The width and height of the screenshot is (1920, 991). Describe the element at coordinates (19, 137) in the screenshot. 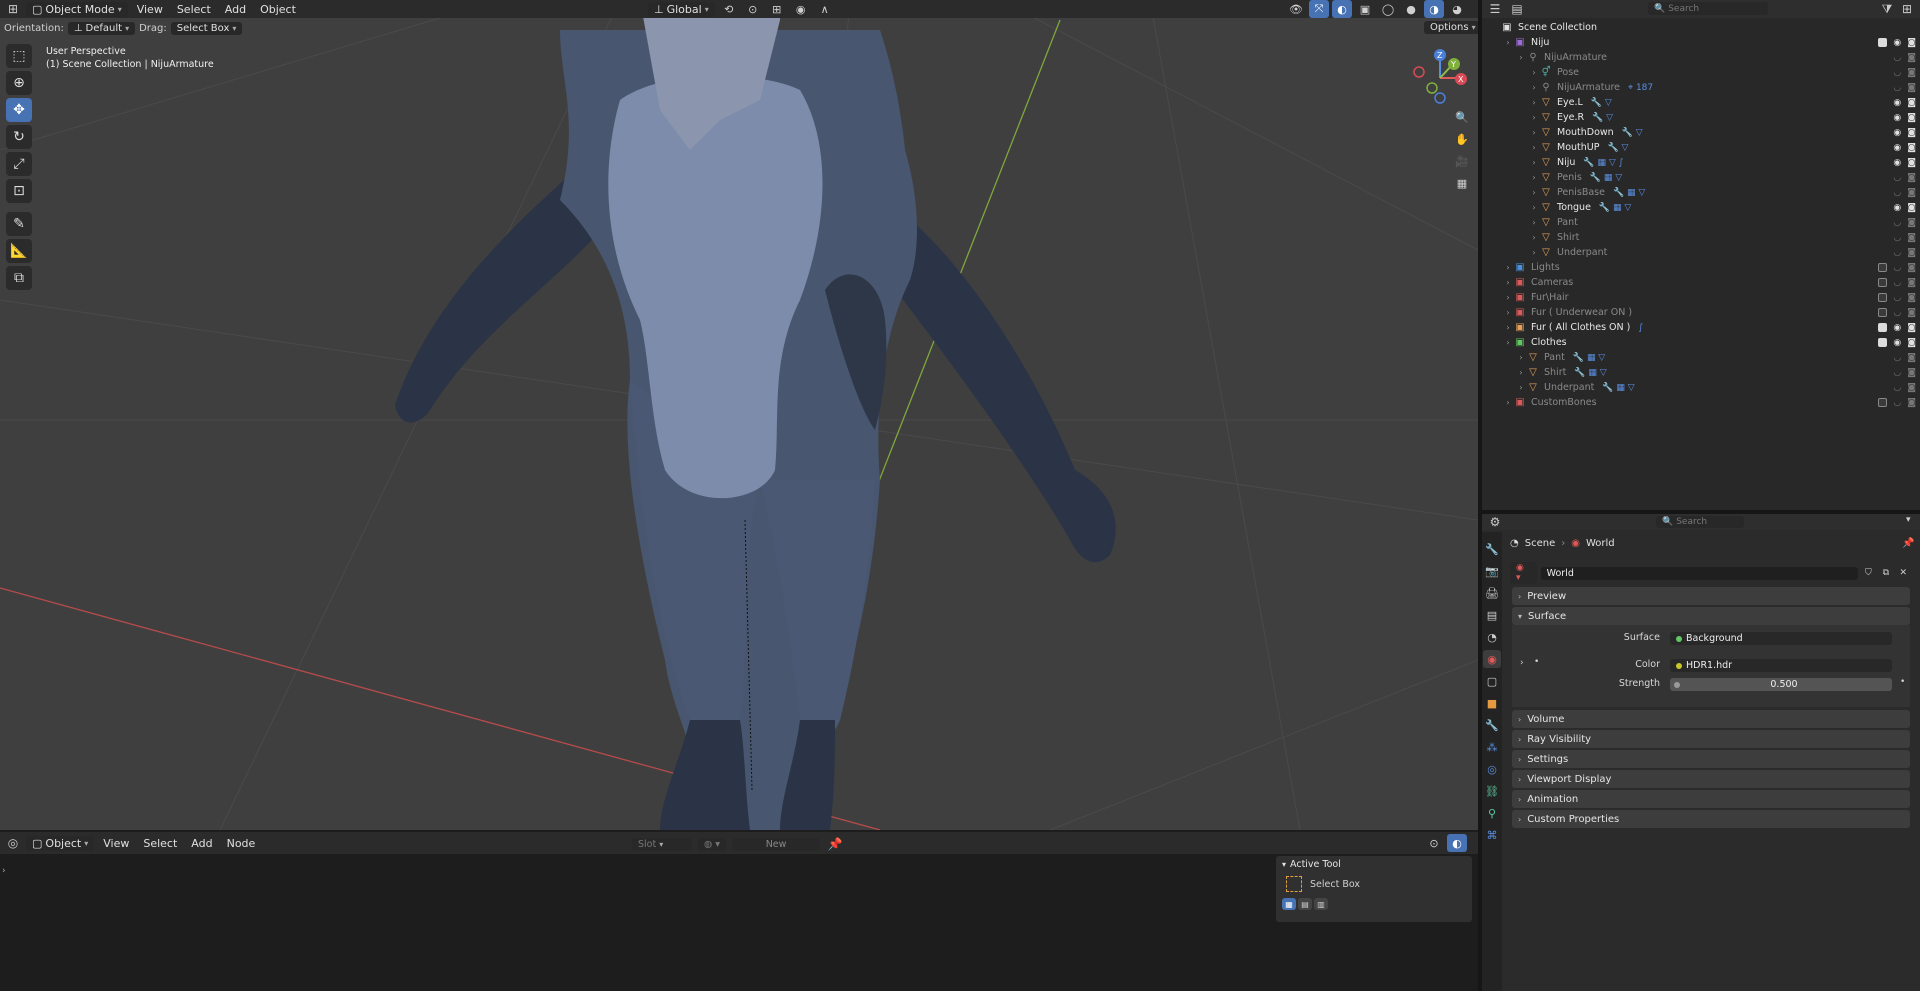

I see `rotate-tool-icon: ↻` at that location.